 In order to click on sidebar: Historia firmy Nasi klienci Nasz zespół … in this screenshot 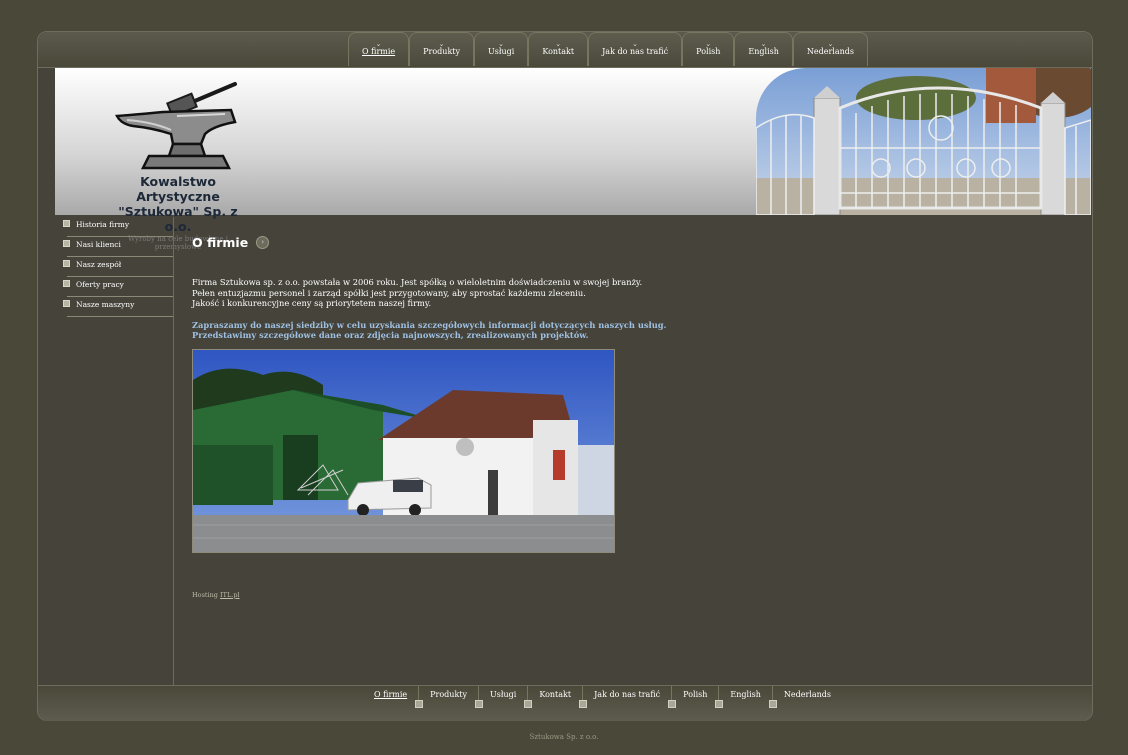, I will do `click(106, 451)`.